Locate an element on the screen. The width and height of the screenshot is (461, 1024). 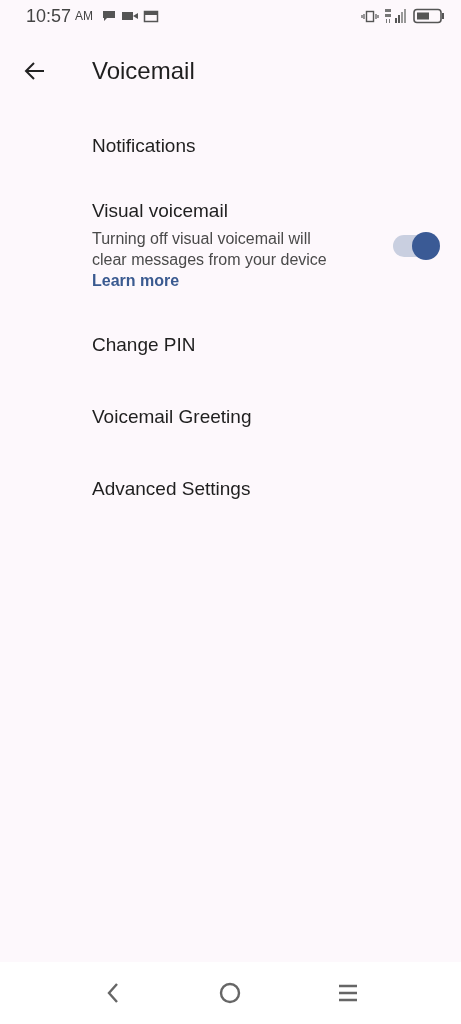
status-time: 10:57 is located at coordinates (49, 16).